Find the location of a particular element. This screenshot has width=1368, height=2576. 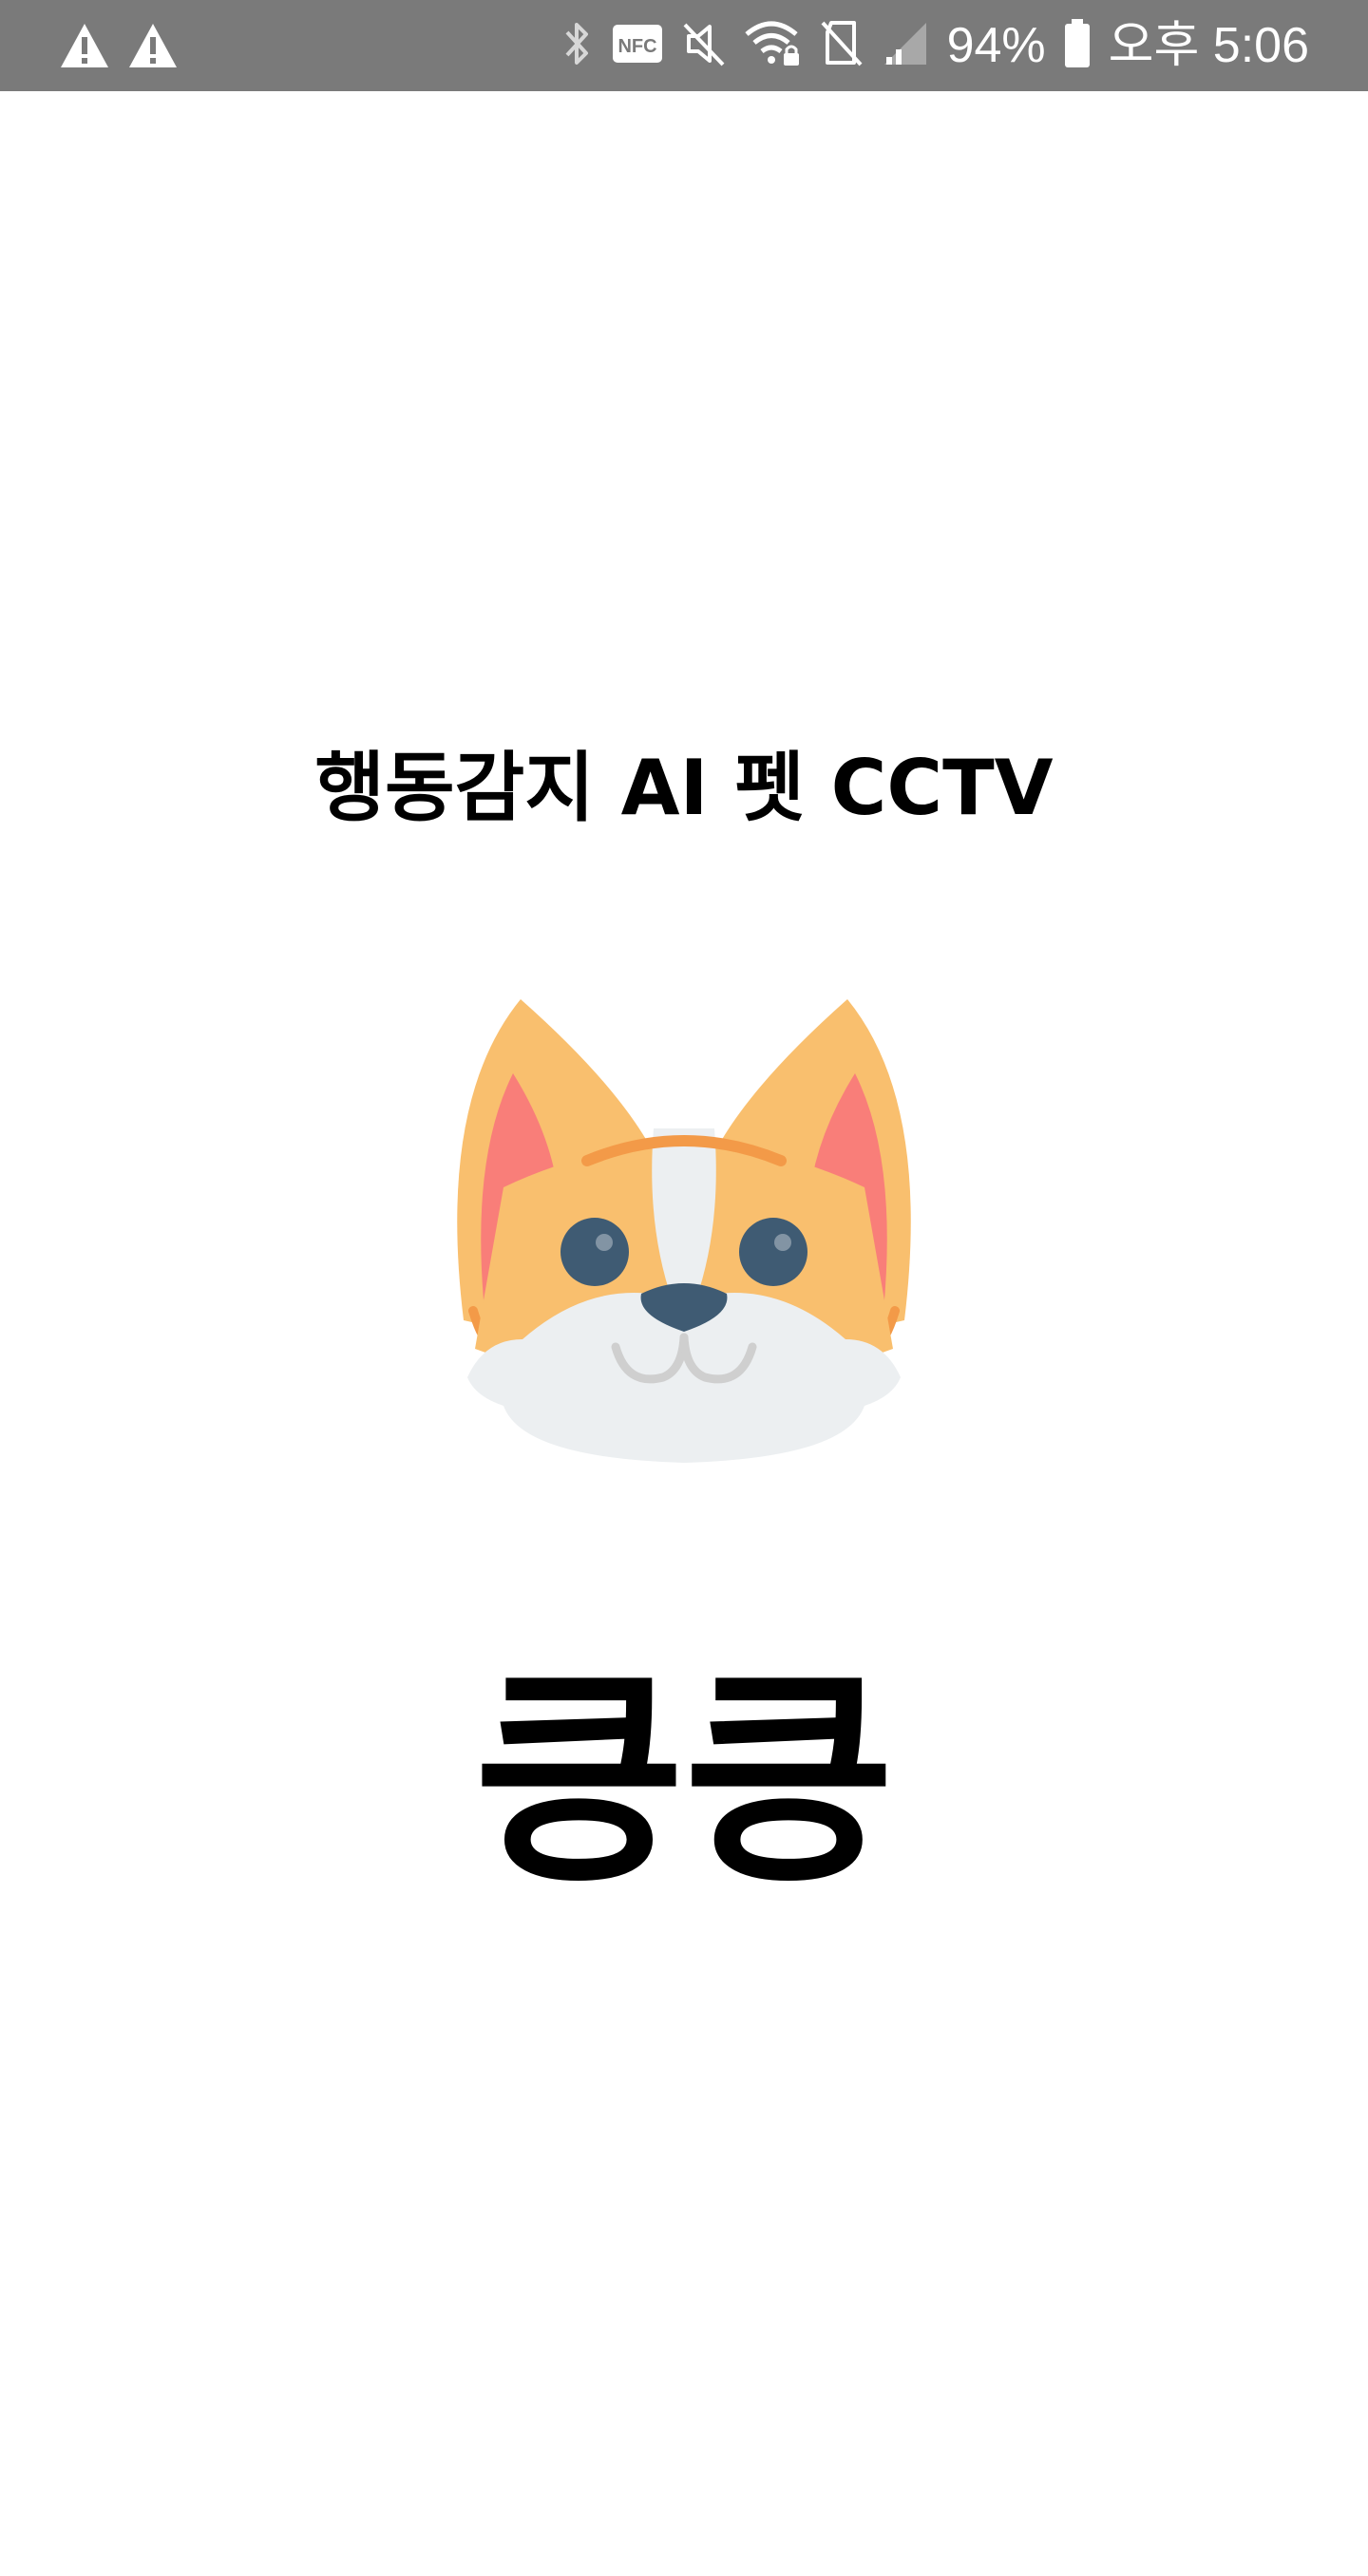

signal-icon is located at coordinates (905, 45).